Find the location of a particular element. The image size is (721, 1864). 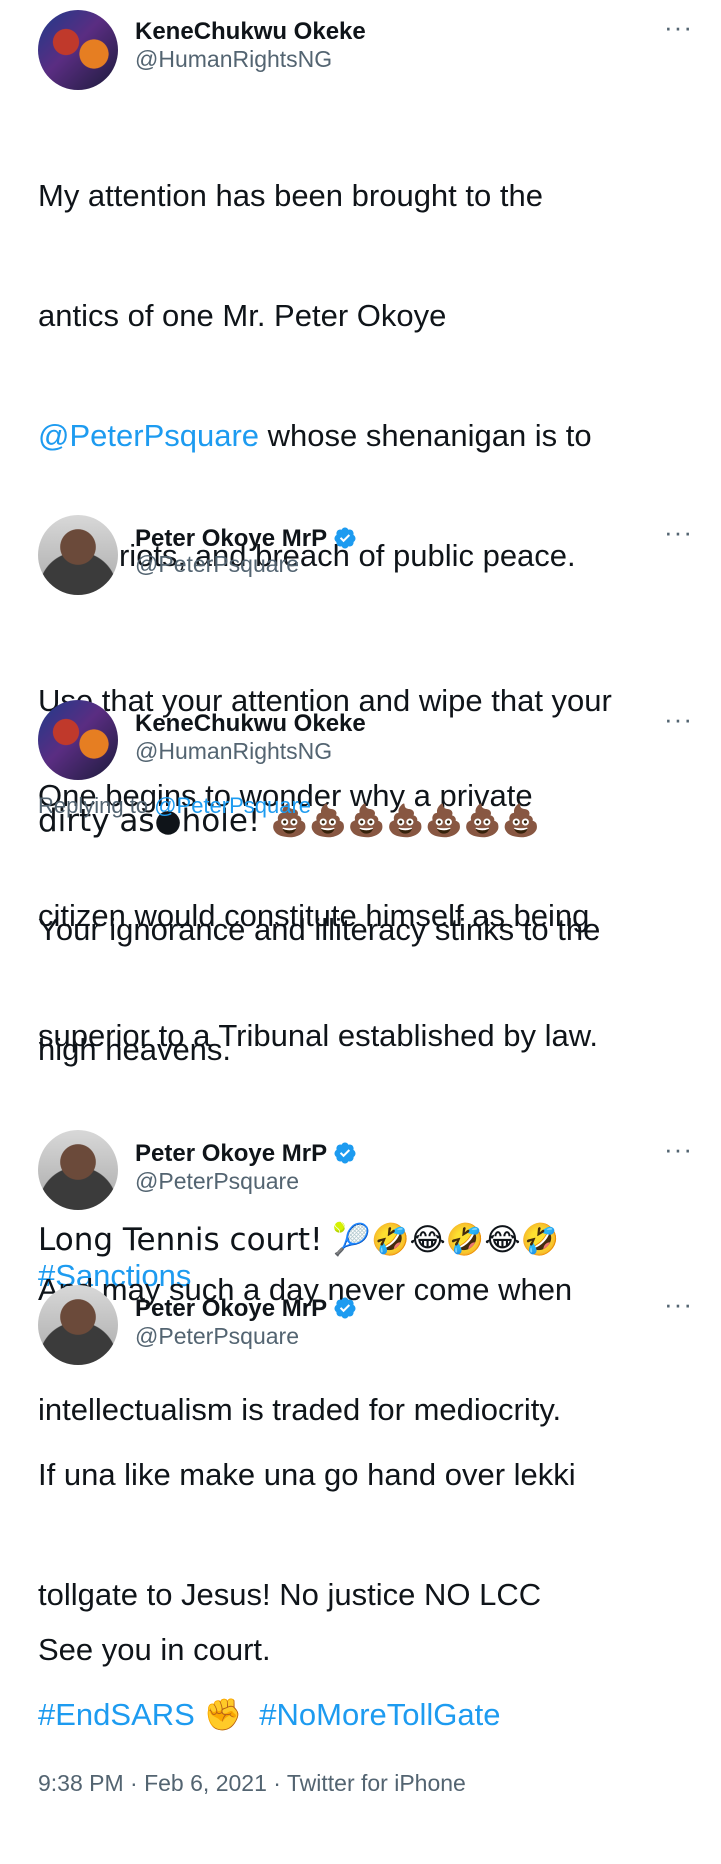

replying-to: Replying to @PeterPsquare is located at coordinates (174, 806).